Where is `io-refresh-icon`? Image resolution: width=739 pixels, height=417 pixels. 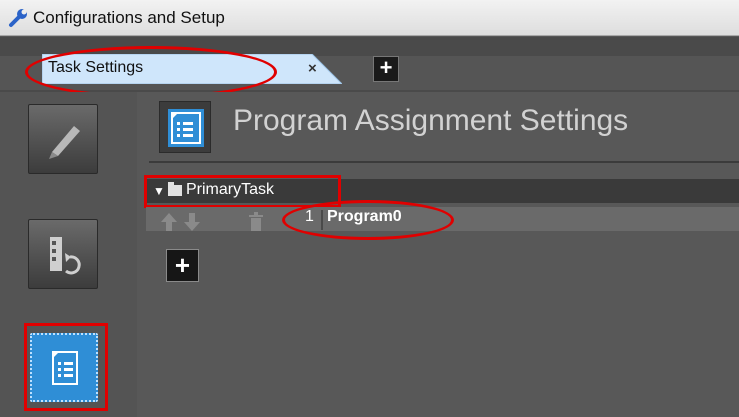 io-refresh-icon is located at coordinates (65, 256).